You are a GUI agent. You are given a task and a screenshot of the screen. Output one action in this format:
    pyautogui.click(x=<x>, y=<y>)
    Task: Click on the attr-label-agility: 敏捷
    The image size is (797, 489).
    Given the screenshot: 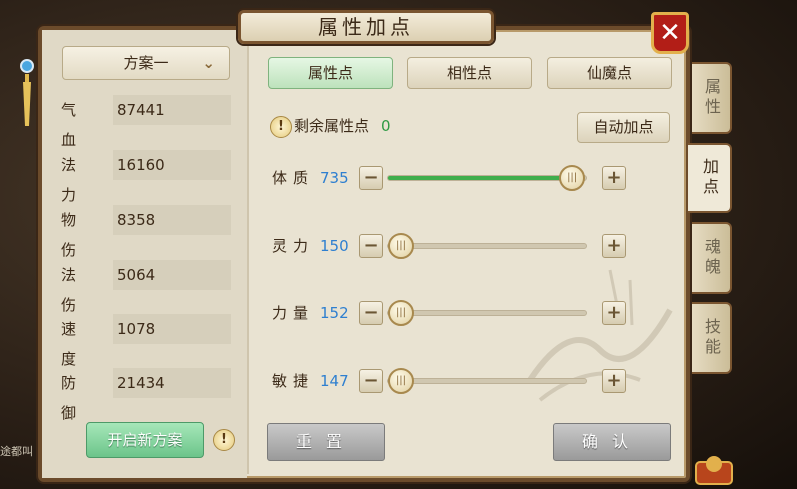 What is the action you would take?
    pyautogui.click(x=293, y=381)
    